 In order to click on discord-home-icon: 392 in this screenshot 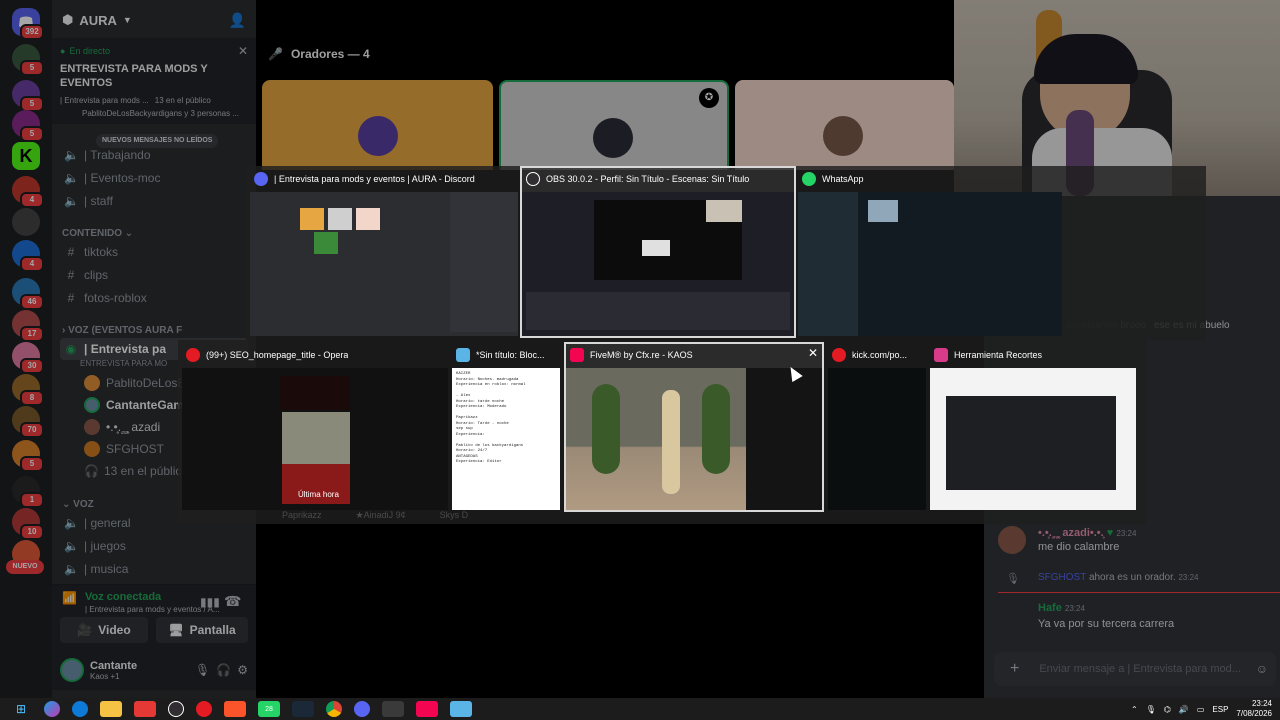, I will do `click(28, 24)`.